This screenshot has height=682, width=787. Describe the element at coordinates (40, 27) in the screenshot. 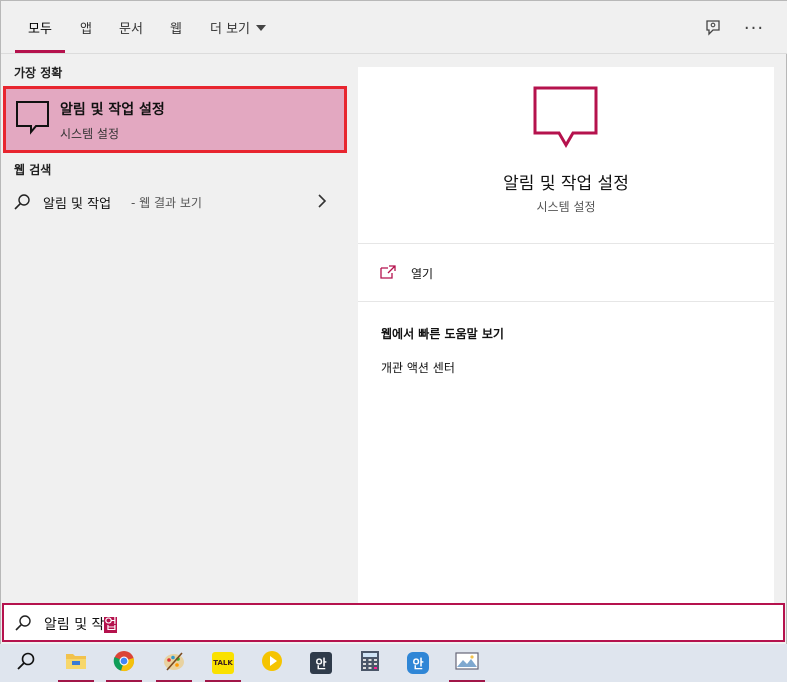

I see `tab-all: 모두` at that location.